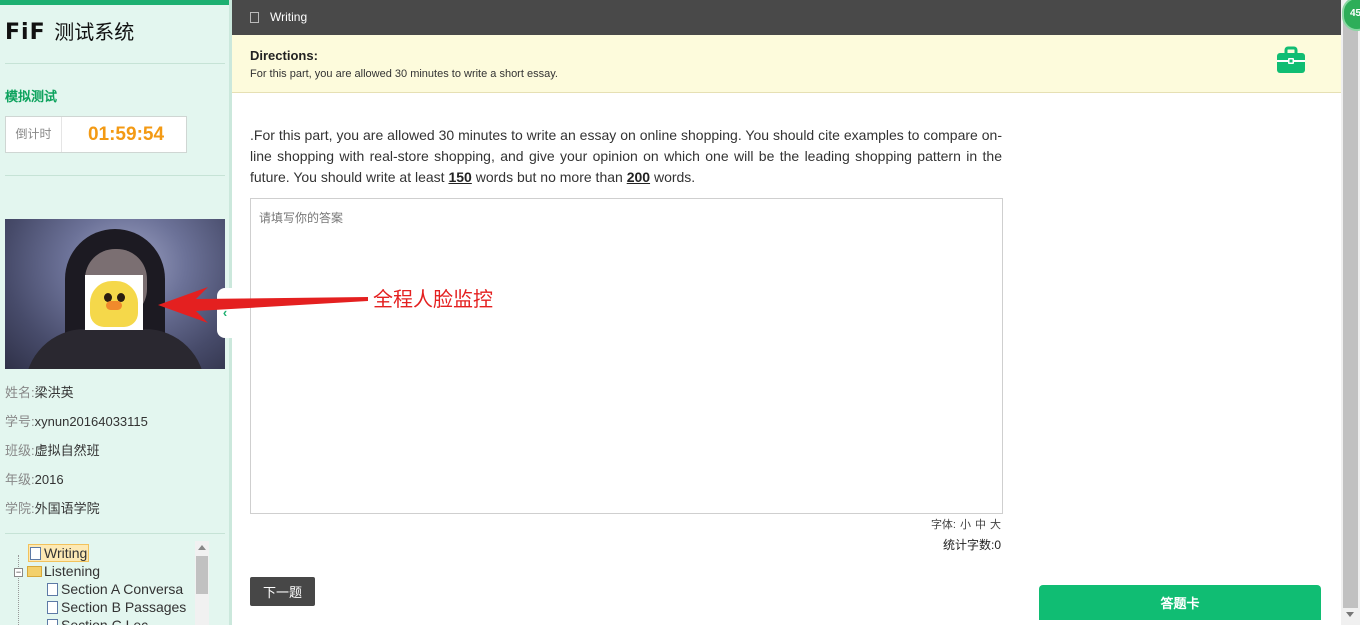 The image size is (1360, 625). I want to click on timer-label: 倒计时, so click(34, 134).